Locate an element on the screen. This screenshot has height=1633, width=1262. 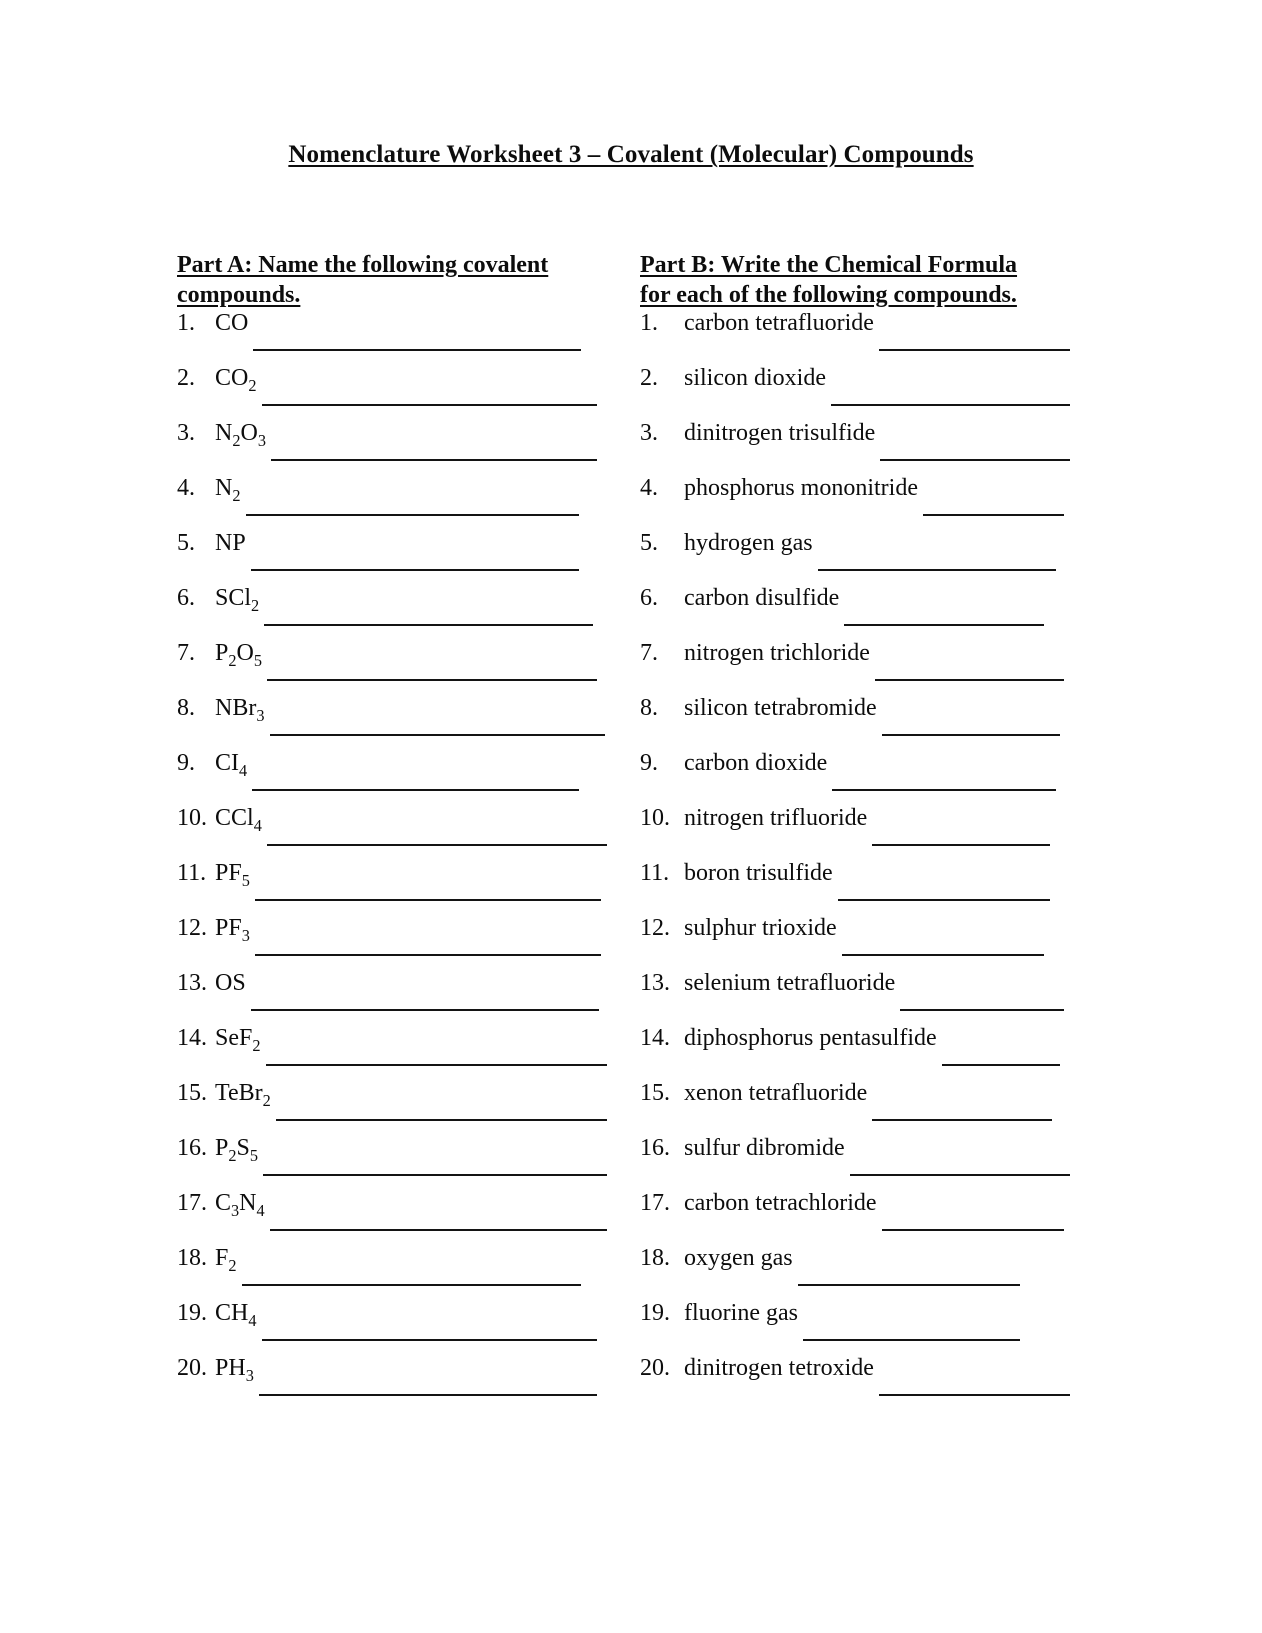
compound-name: fluorine gas is located at coordinates (741, 1313).